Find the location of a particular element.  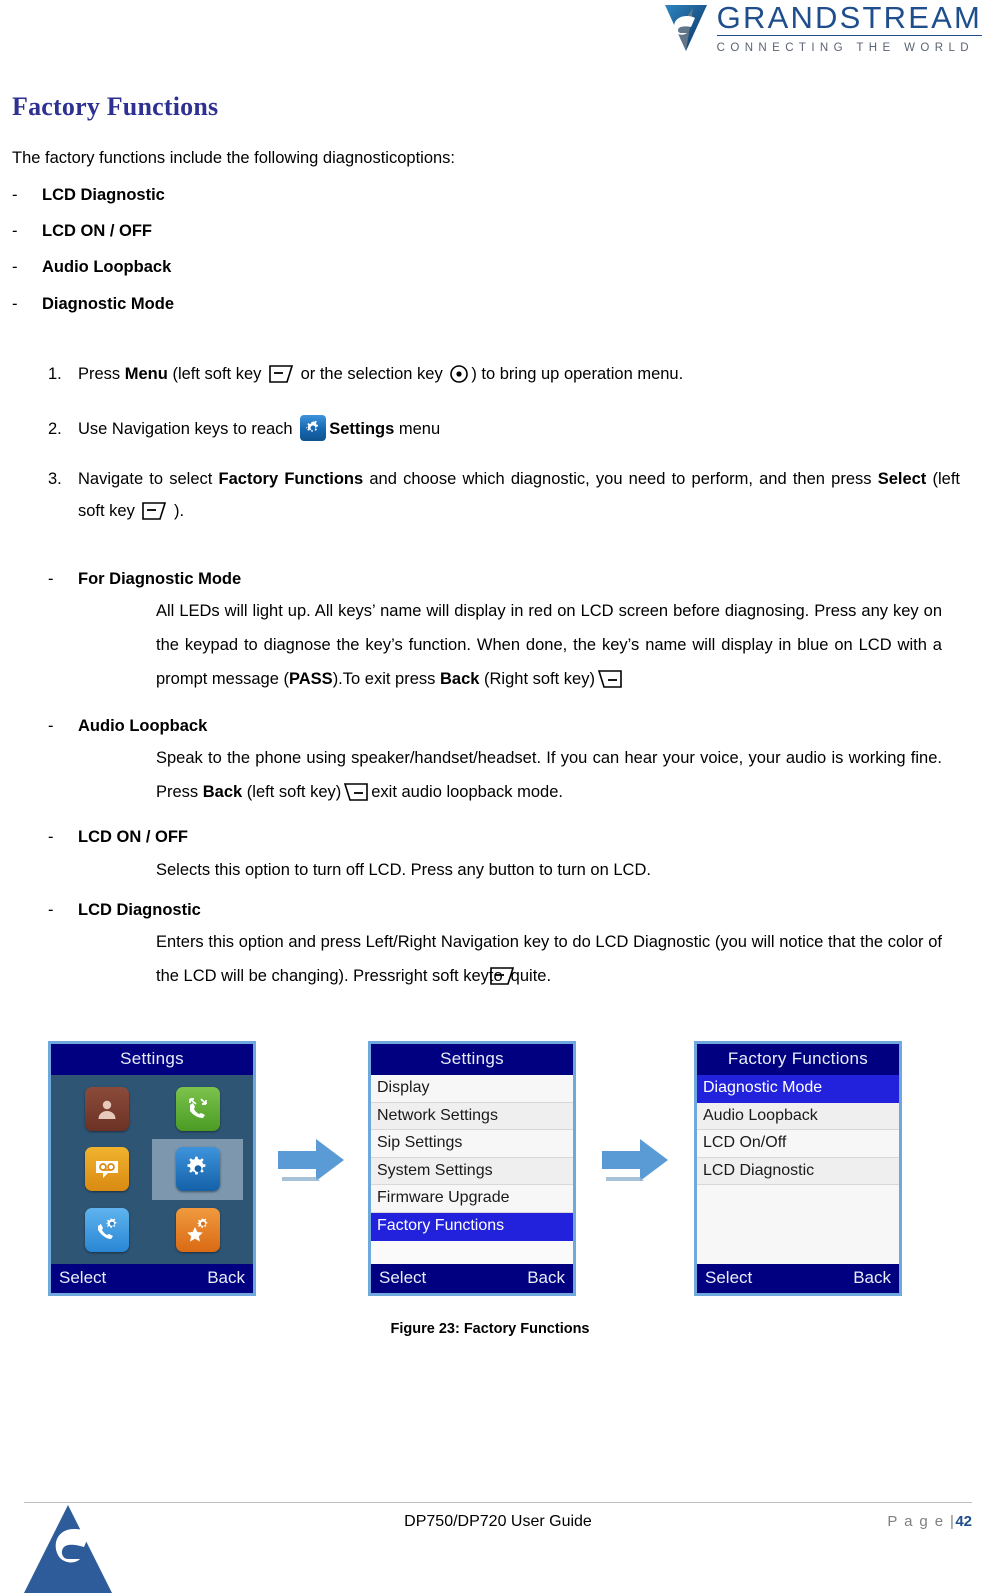

detail-heading-label: LCD Diagnostic is located at coordinates (139, 909).